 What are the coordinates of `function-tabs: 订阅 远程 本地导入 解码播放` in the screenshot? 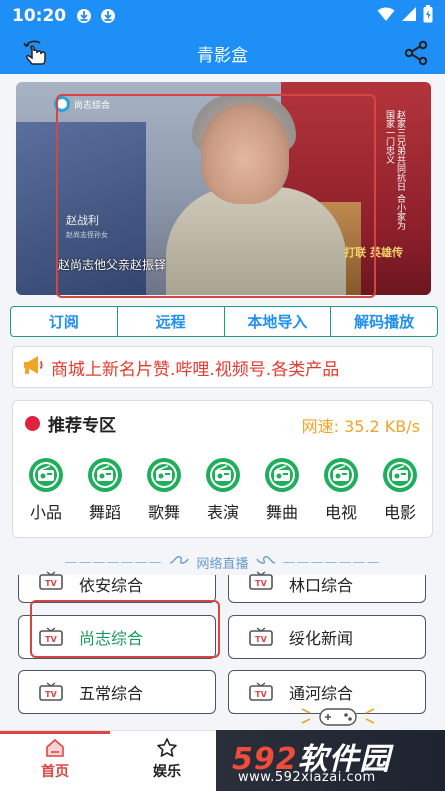 It's located at (224, 321).